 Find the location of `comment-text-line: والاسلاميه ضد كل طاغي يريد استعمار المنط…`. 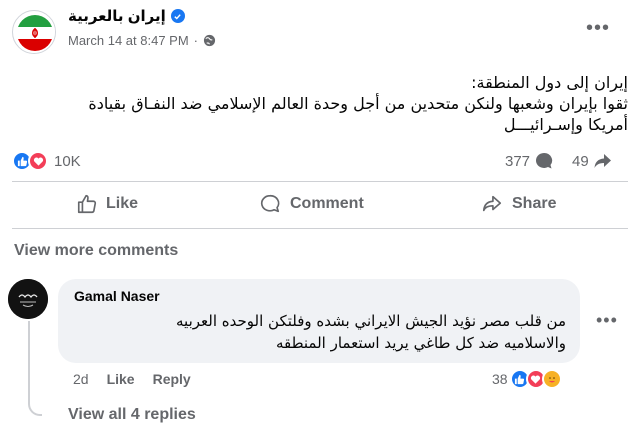

comment-text-line: والاسلاميه ضد كل طاغي يريد استعمار المنط… is located at coordinates (420, 343).